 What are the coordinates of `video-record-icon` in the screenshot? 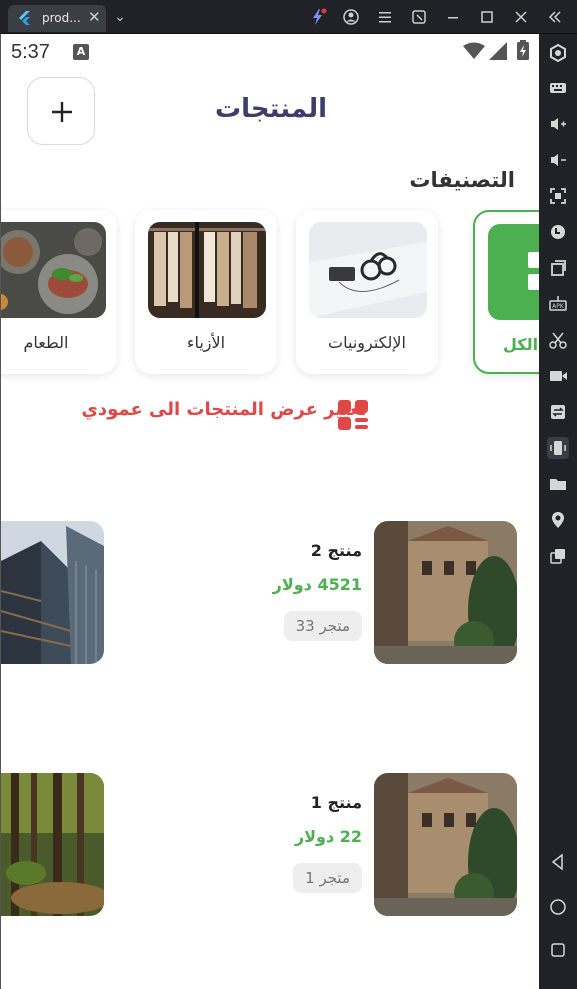 It's located at (558, 376).